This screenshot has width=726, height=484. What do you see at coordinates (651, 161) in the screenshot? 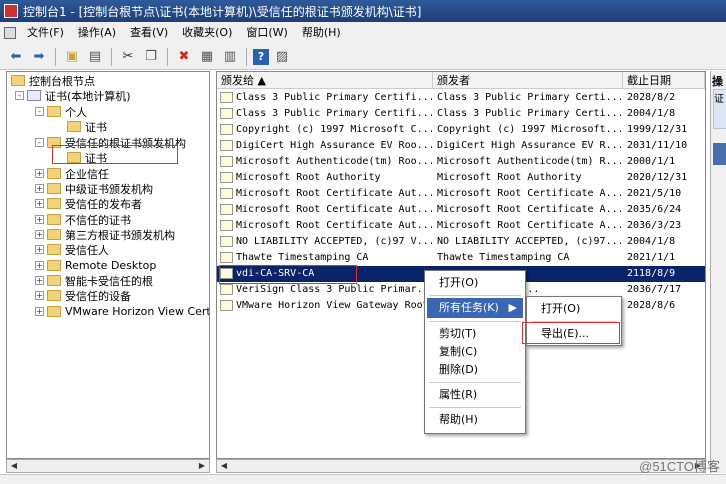
I see `cell-exp: 2000/1/1` at bounding box center [651, 161].